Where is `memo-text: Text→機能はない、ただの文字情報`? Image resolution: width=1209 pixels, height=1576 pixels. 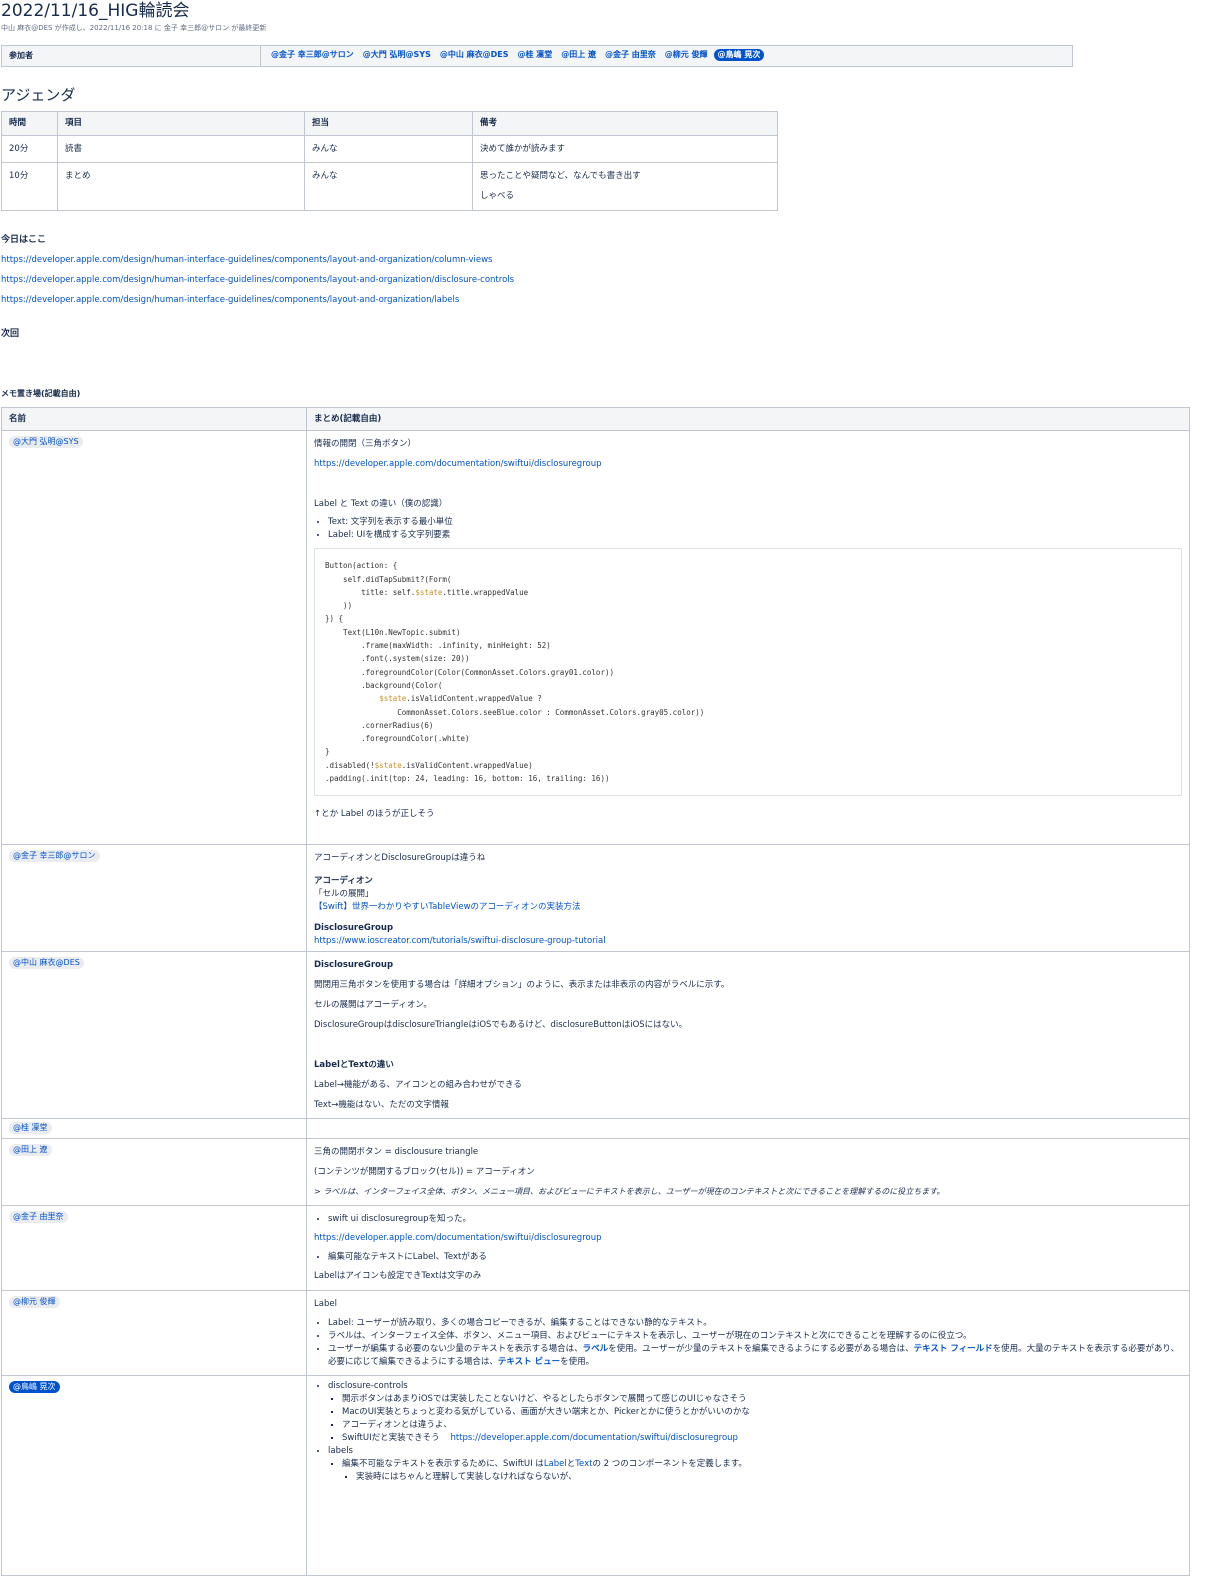
memo-text: Text→機能はない、ただの文字情報 is located at coordinates (748, 1105).